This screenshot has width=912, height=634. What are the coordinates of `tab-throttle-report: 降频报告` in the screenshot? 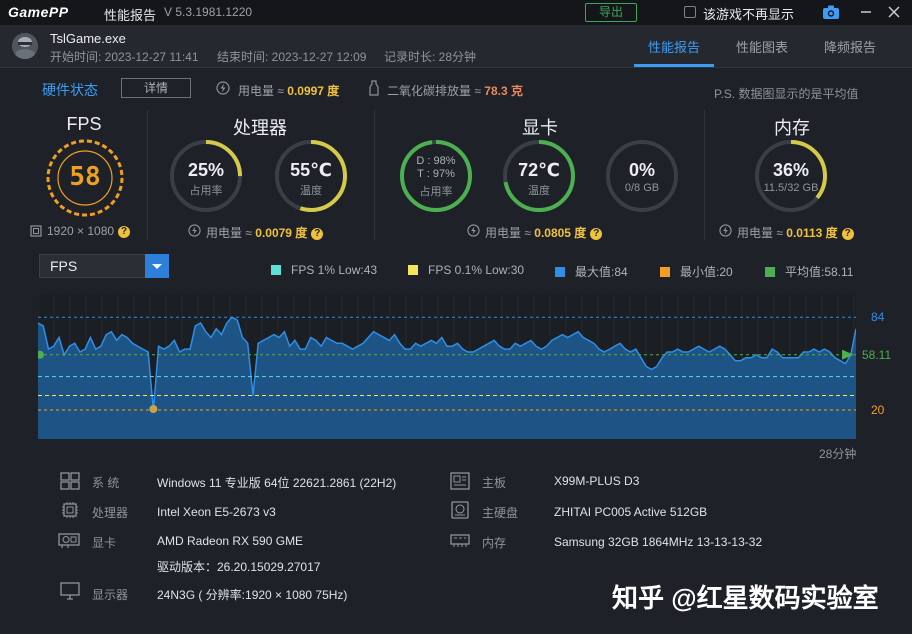 It's located at (850, 46).